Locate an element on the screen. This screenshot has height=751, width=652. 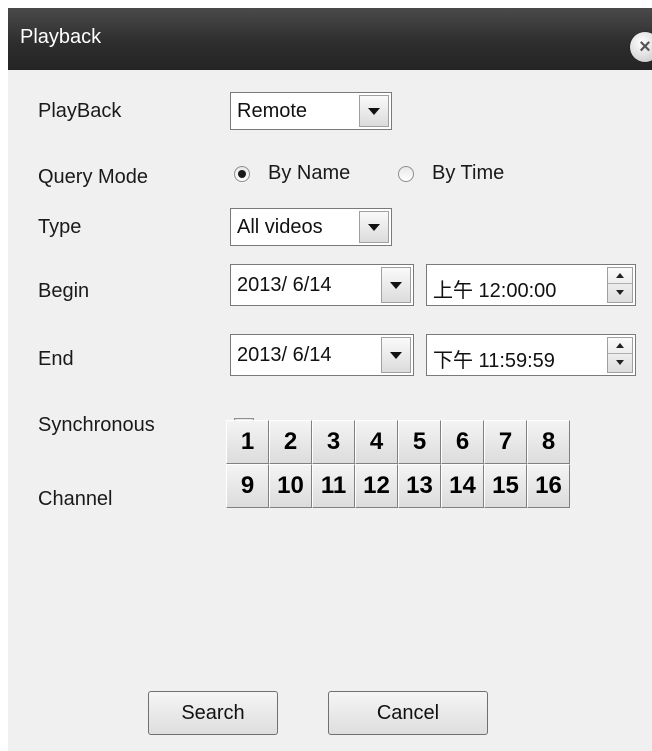
channel-button-9: 9 is located at coordinates (247, 486).